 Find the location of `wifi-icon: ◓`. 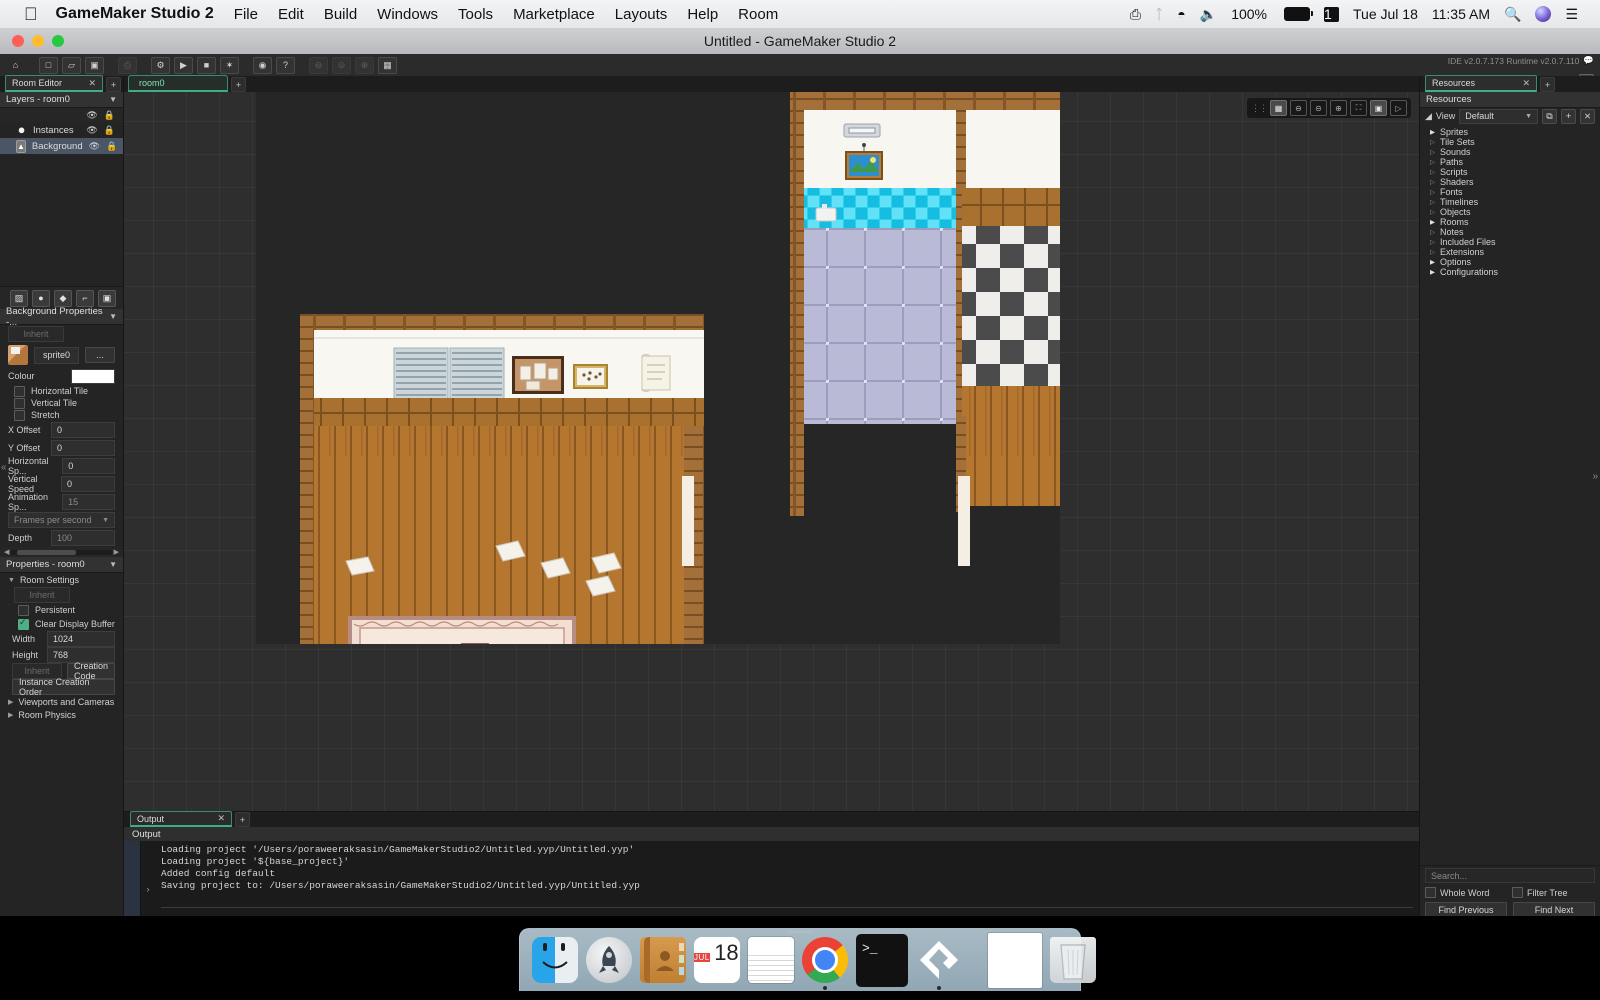

wifi-icon: ◓ is located at coordinates (1181, 14).